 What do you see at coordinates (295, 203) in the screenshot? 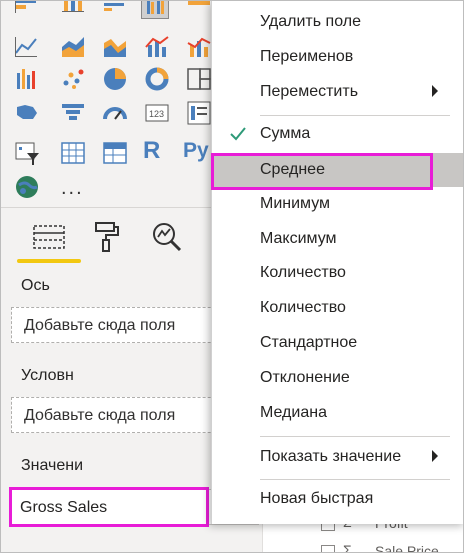
I see `menu-item-label: Минимум` at bounding box center [295, 203].